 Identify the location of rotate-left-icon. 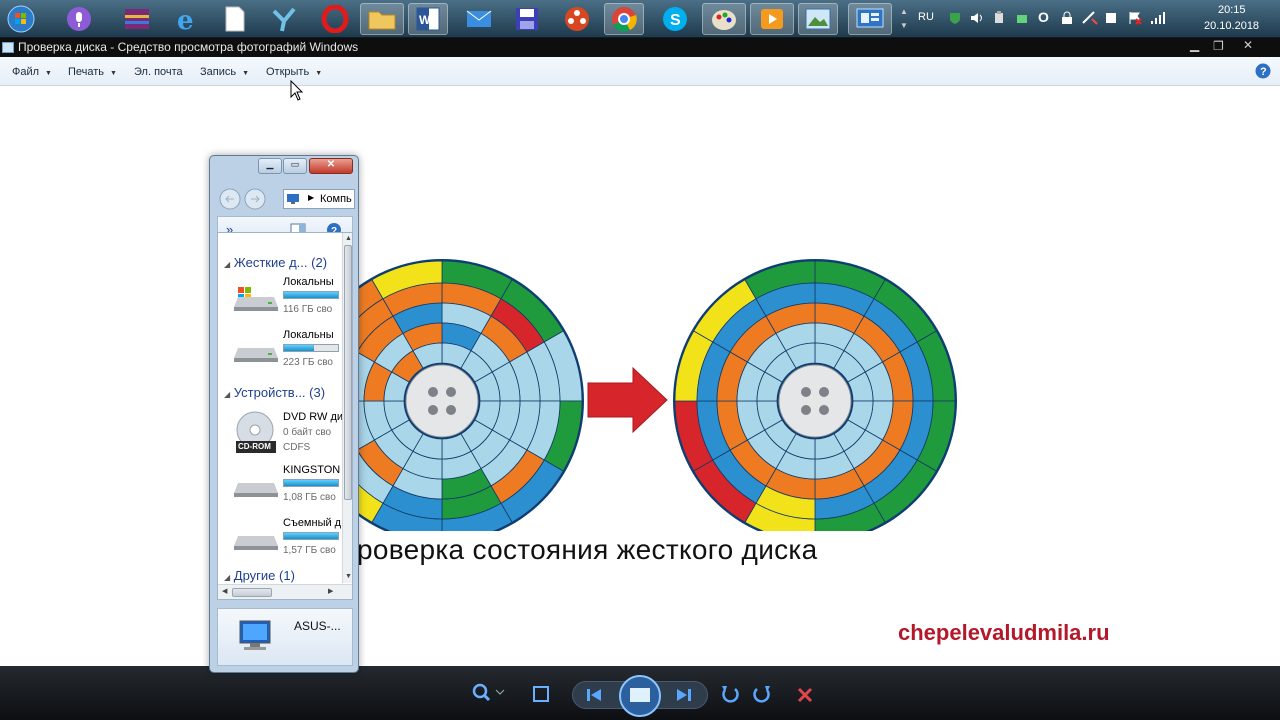
(730, 694).